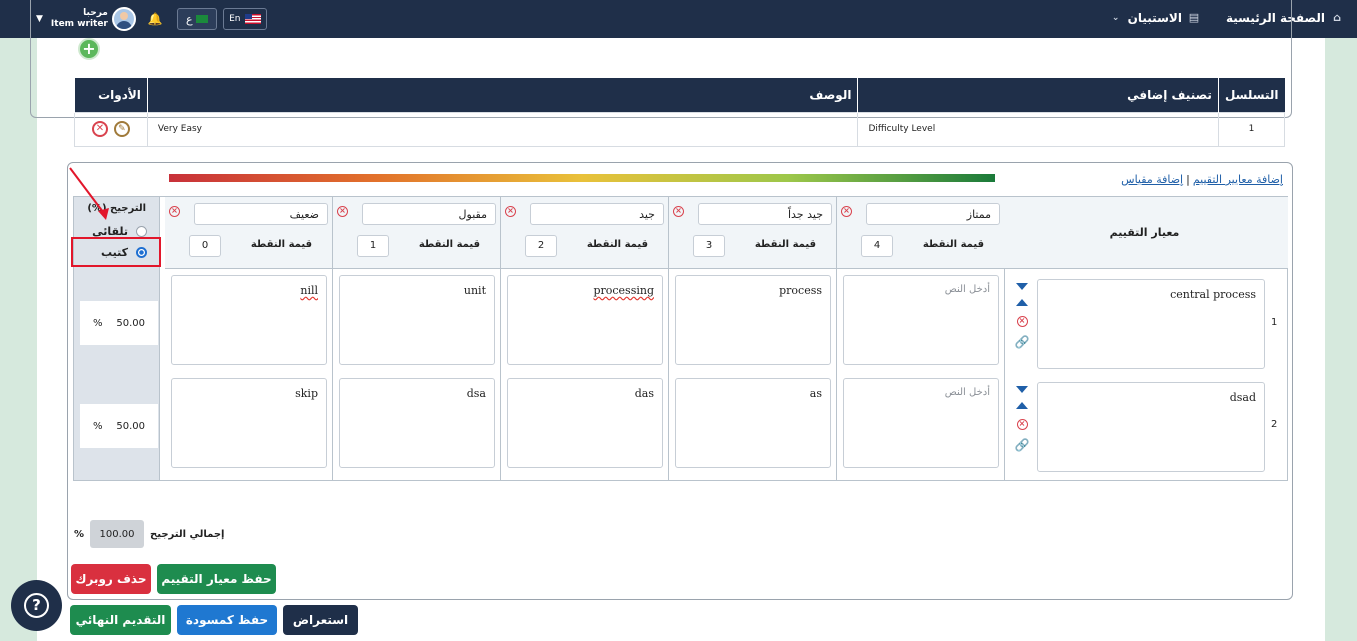 The width and height of the screenshot is (1357, 641). What do you see at coordinates (249, 320) in the screenshot?
I see `descriptor-input-r1: nill` at bounding box center [249, 320].